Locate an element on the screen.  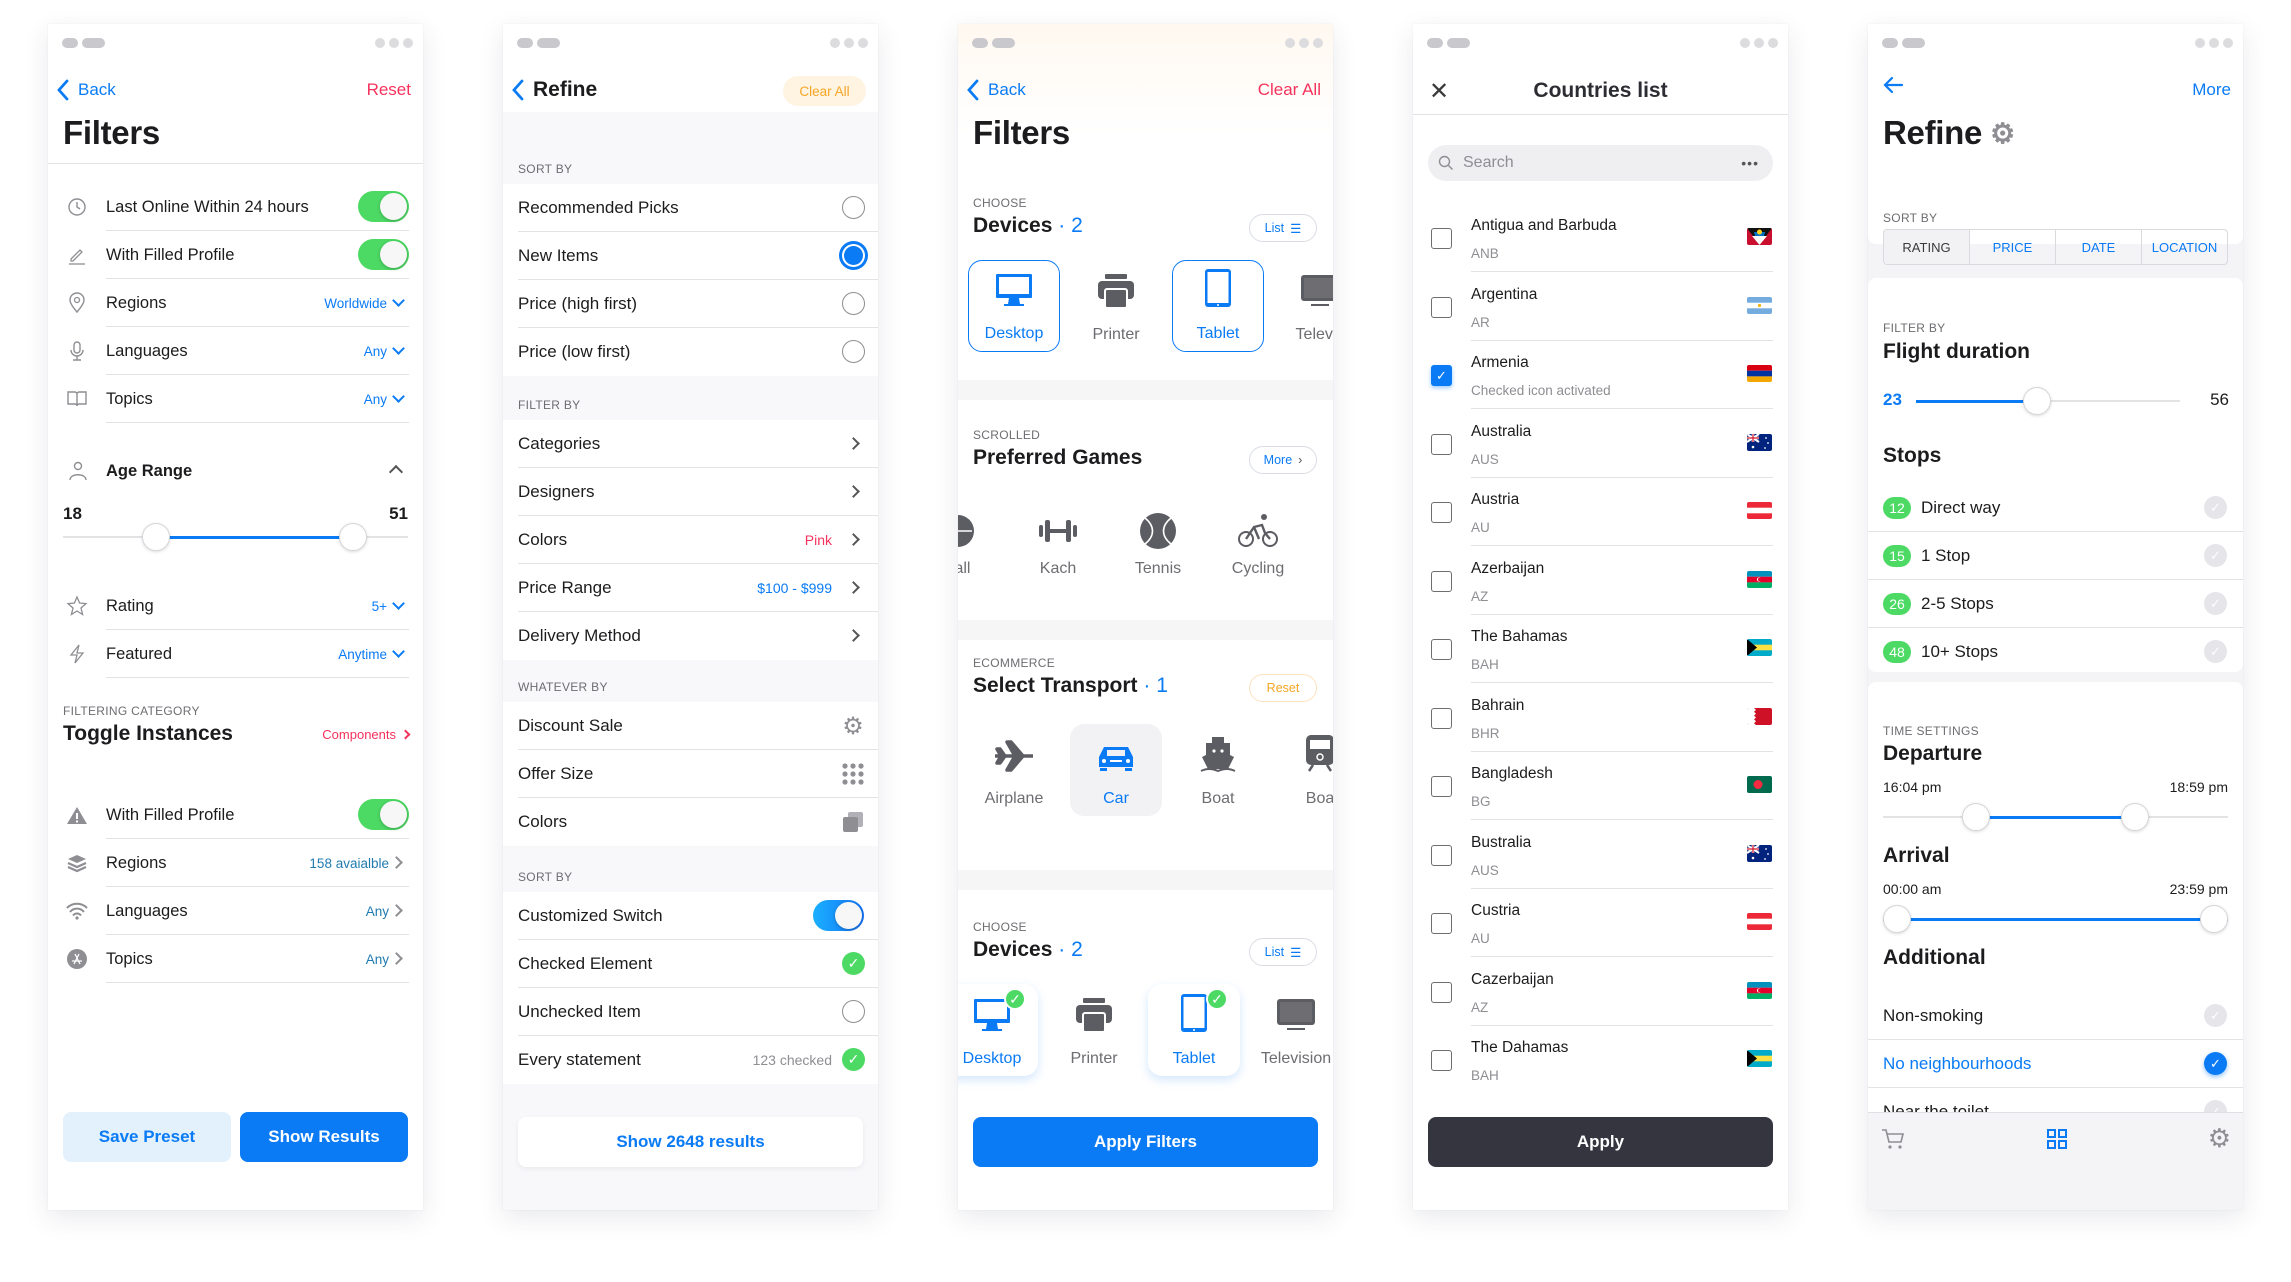
more-options-icon: ••• is located at coordinates (1750, 163).